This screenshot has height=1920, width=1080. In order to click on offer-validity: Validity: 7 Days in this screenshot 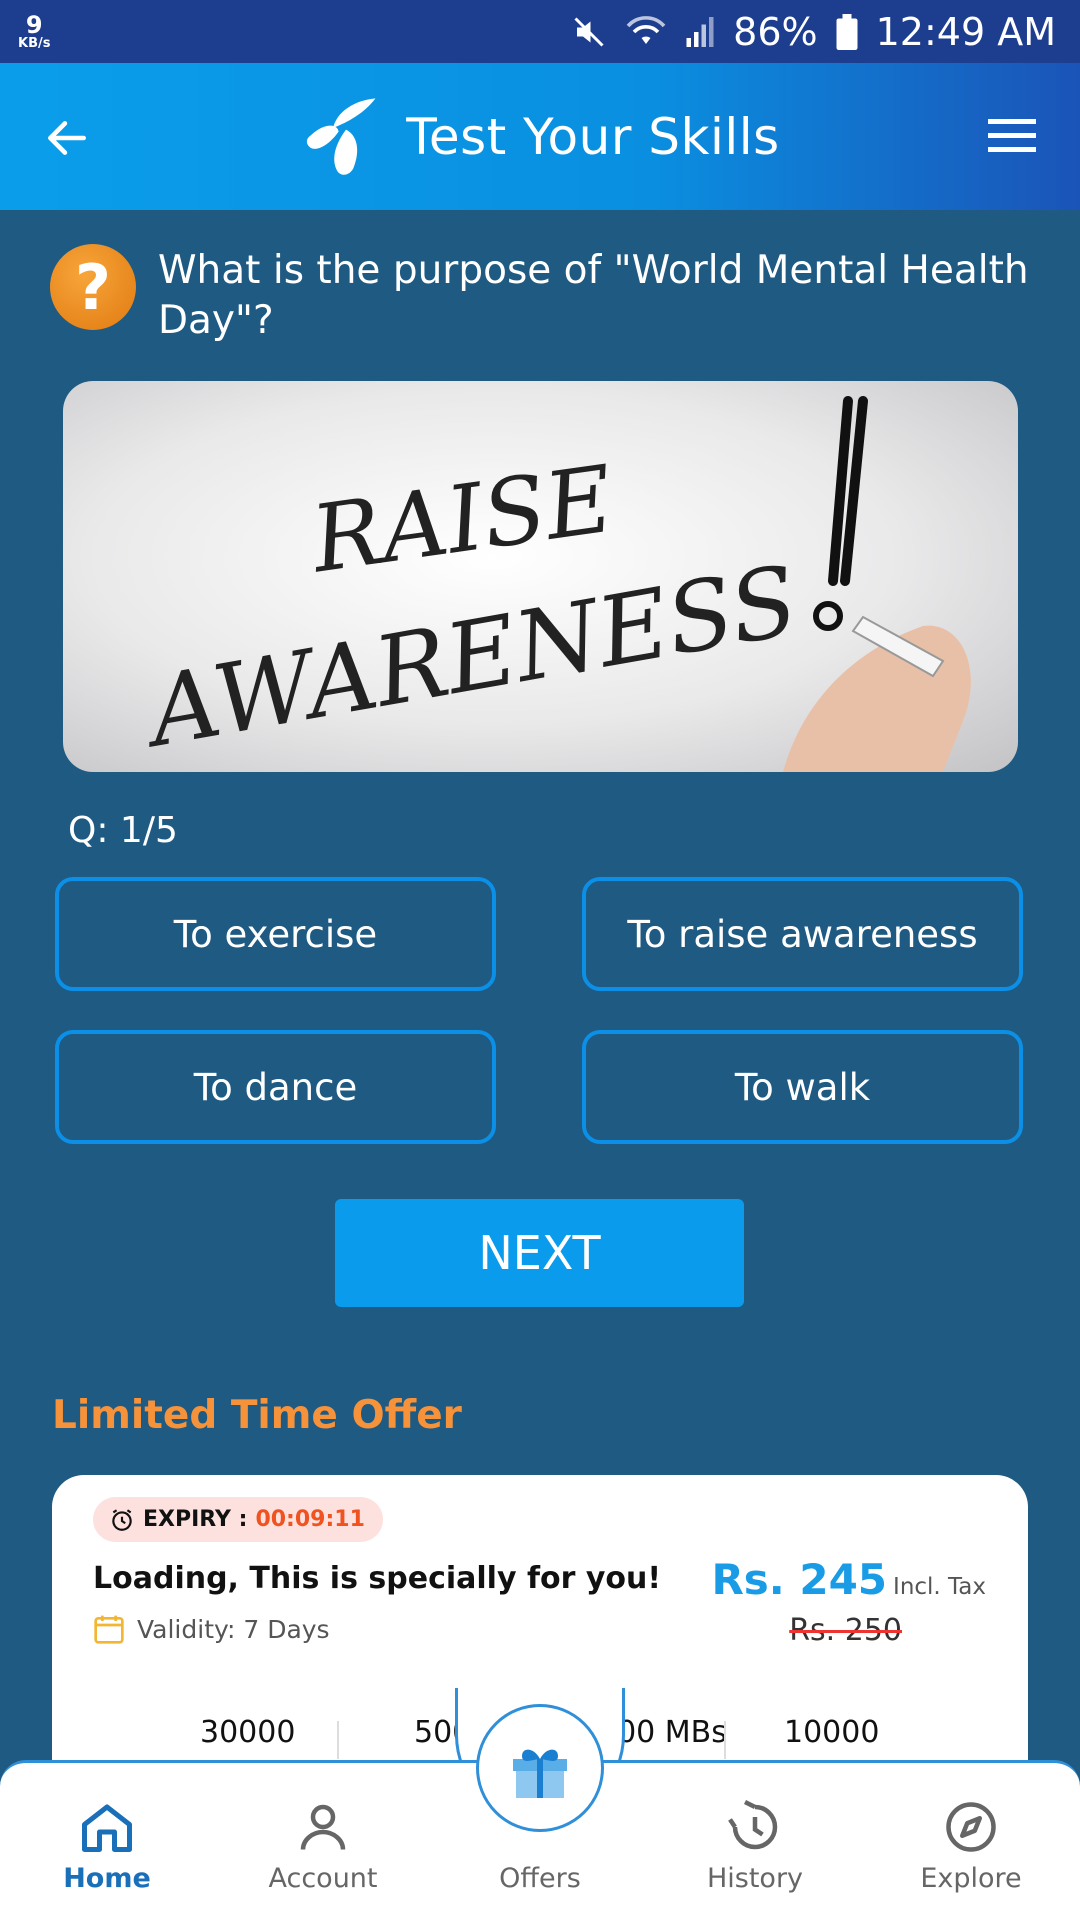, I will do `click(211, 1629)`.